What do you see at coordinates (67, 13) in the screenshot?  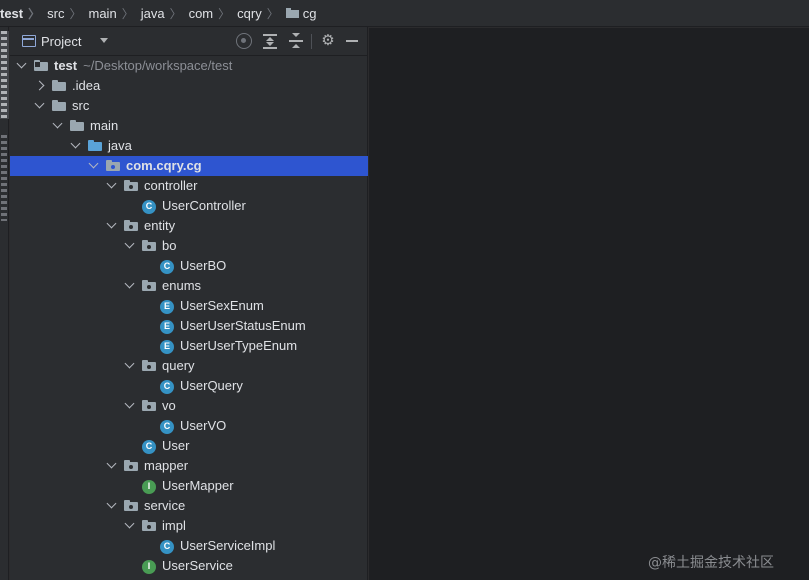 I see `breadcrumb-item: src 〉` at bounding box center [67, 13].